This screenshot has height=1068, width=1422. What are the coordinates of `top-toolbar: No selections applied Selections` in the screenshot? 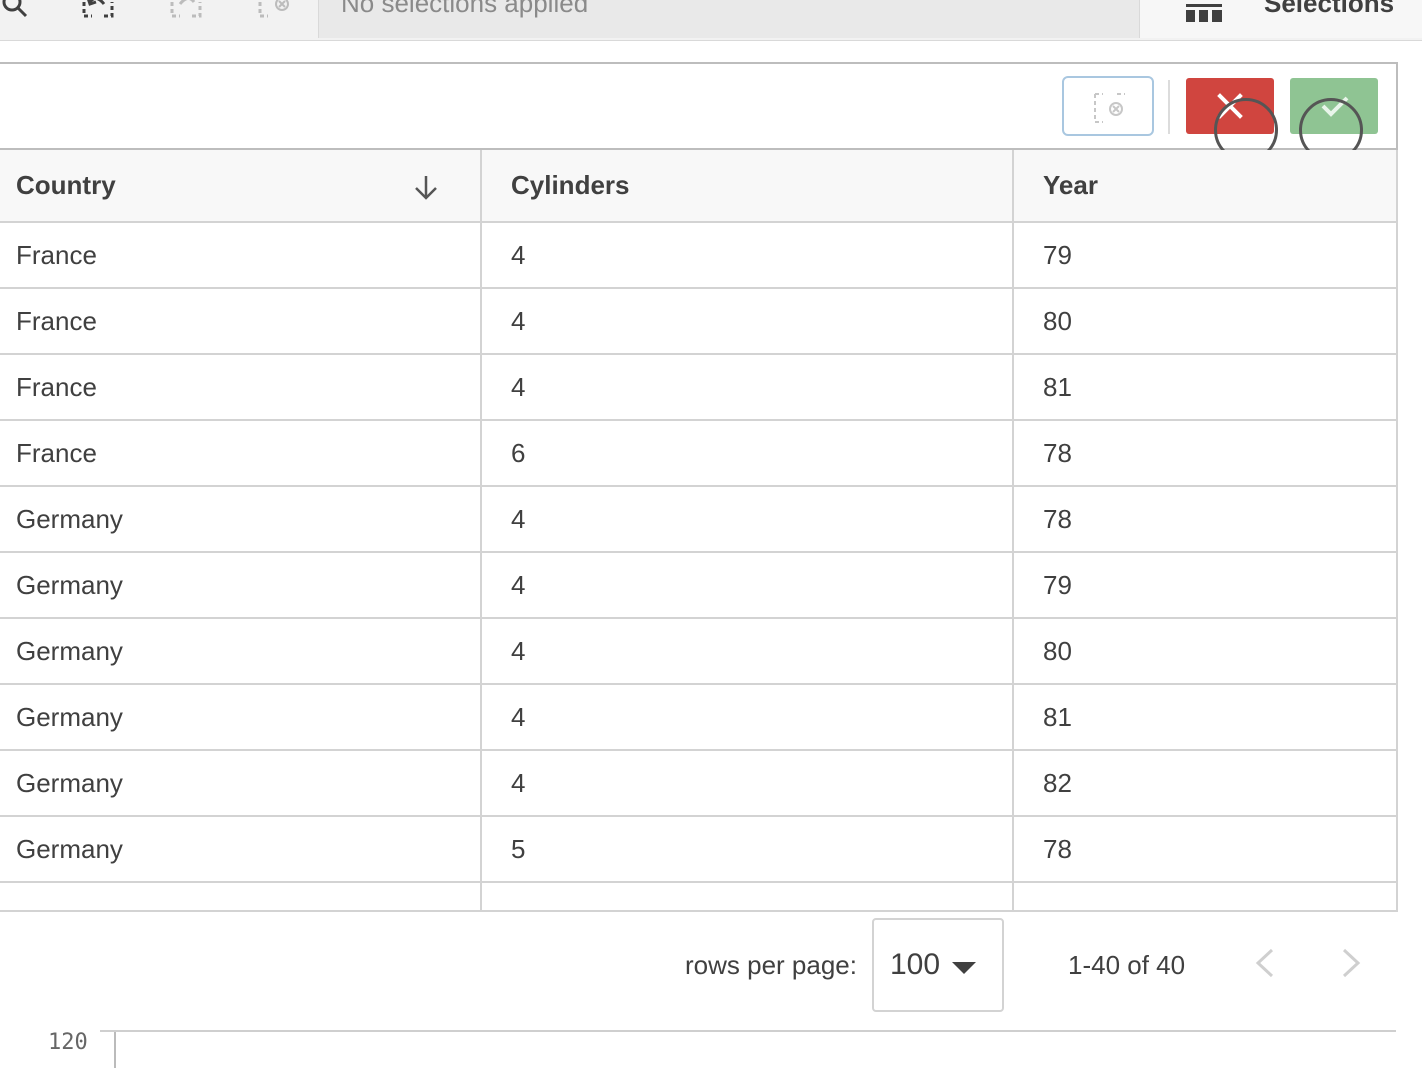 It's located at (711, 20).